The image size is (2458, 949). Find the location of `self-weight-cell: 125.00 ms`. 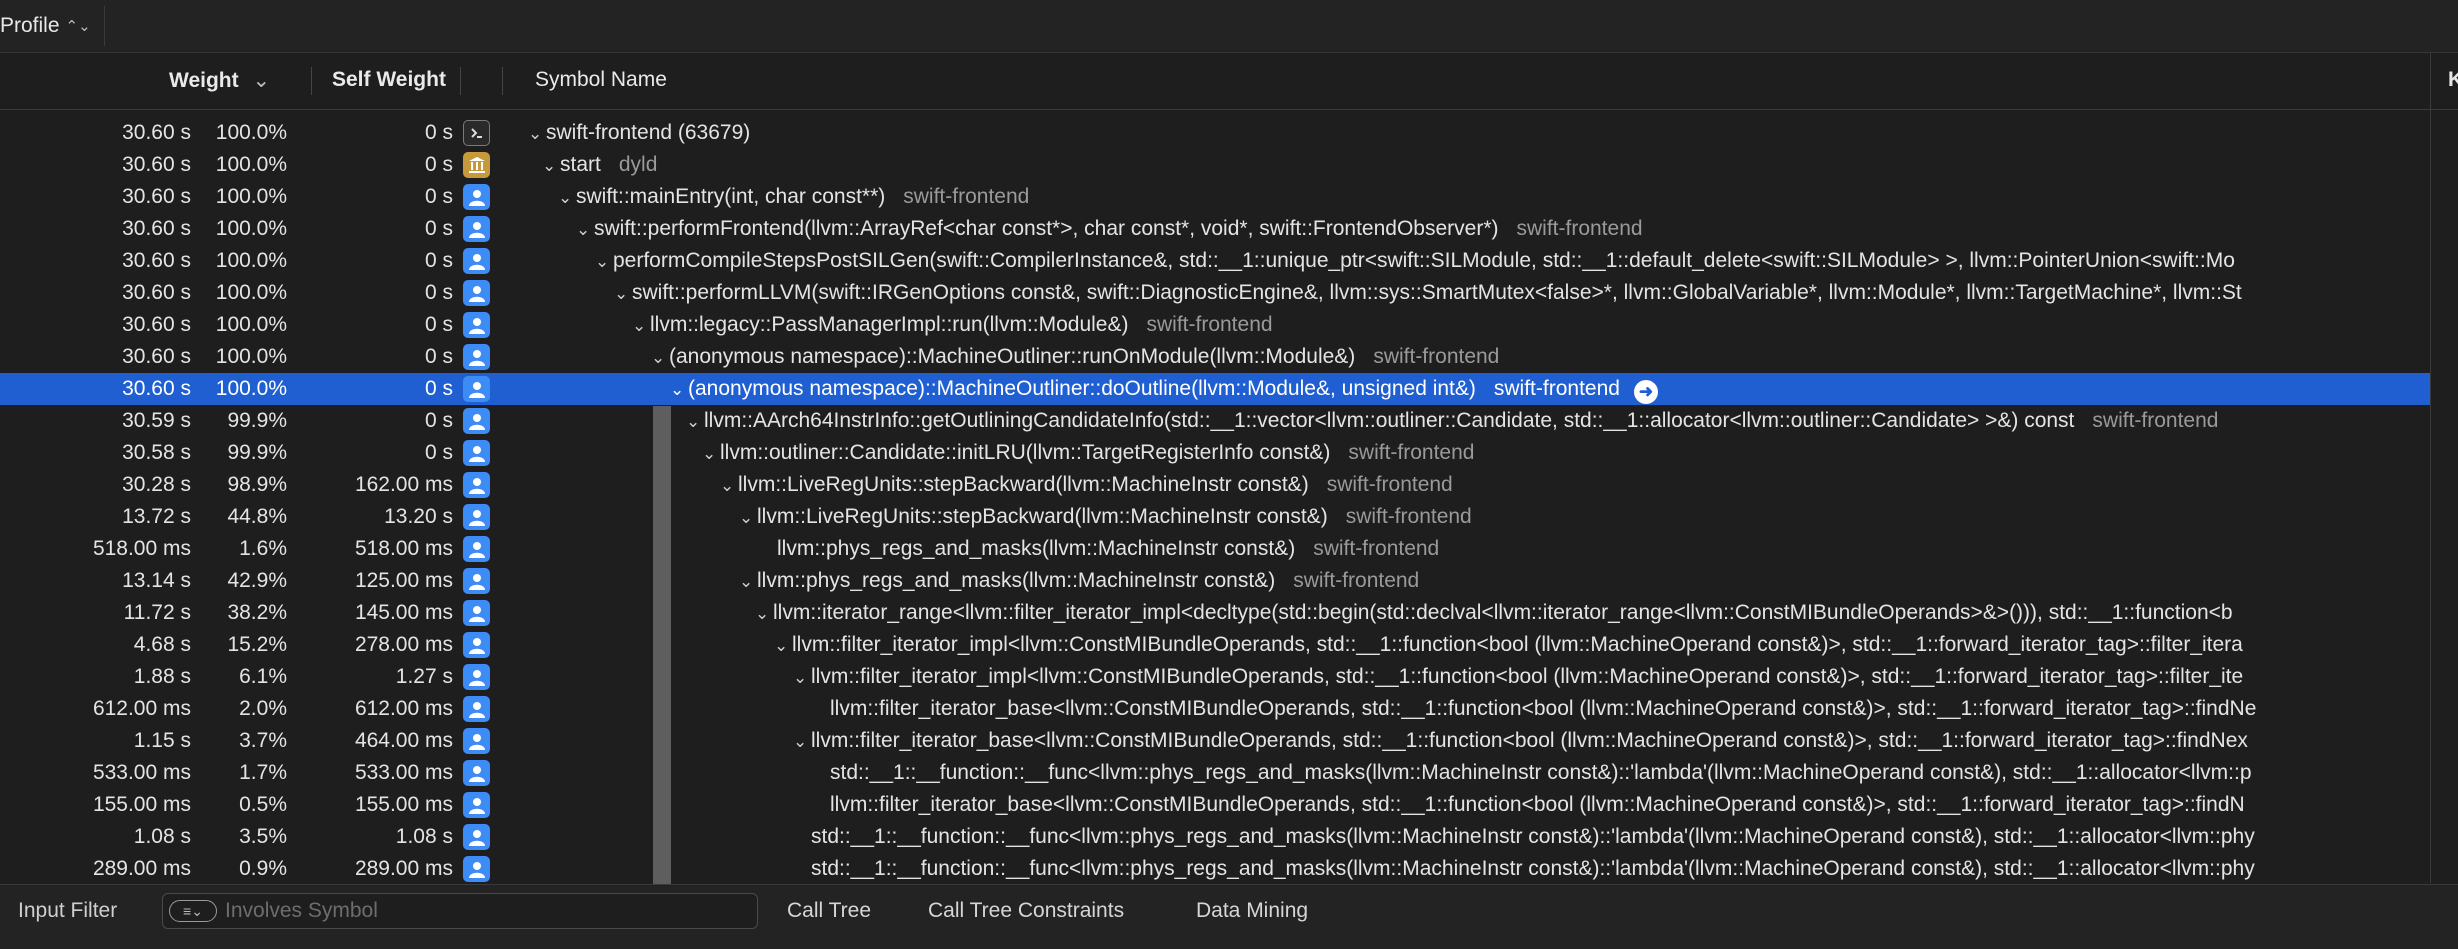

self-weight-cell: 125.00 ms is located at coordinates (403, 580).